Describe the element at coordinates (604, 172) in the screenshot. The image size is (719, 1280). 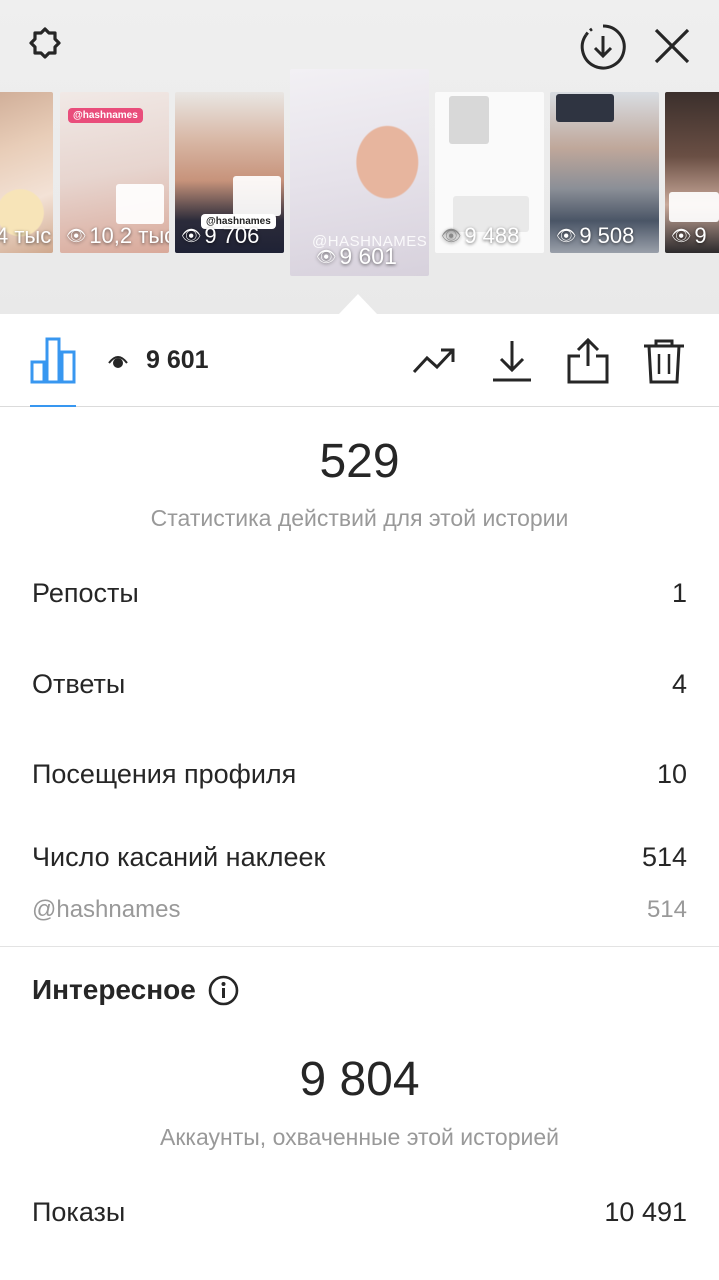
I see `story-thumbnail: 👁 9 508` at that location.